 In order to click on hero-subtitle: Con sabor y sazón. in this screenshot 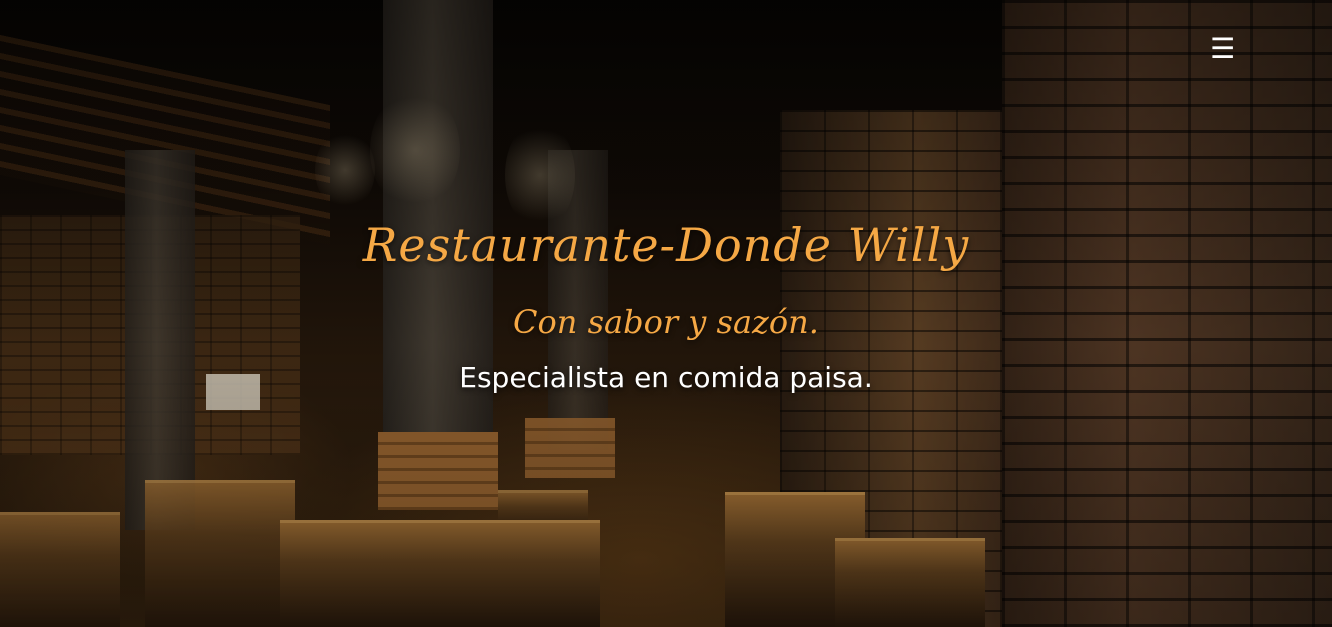, I will do `click(666, 322)`.